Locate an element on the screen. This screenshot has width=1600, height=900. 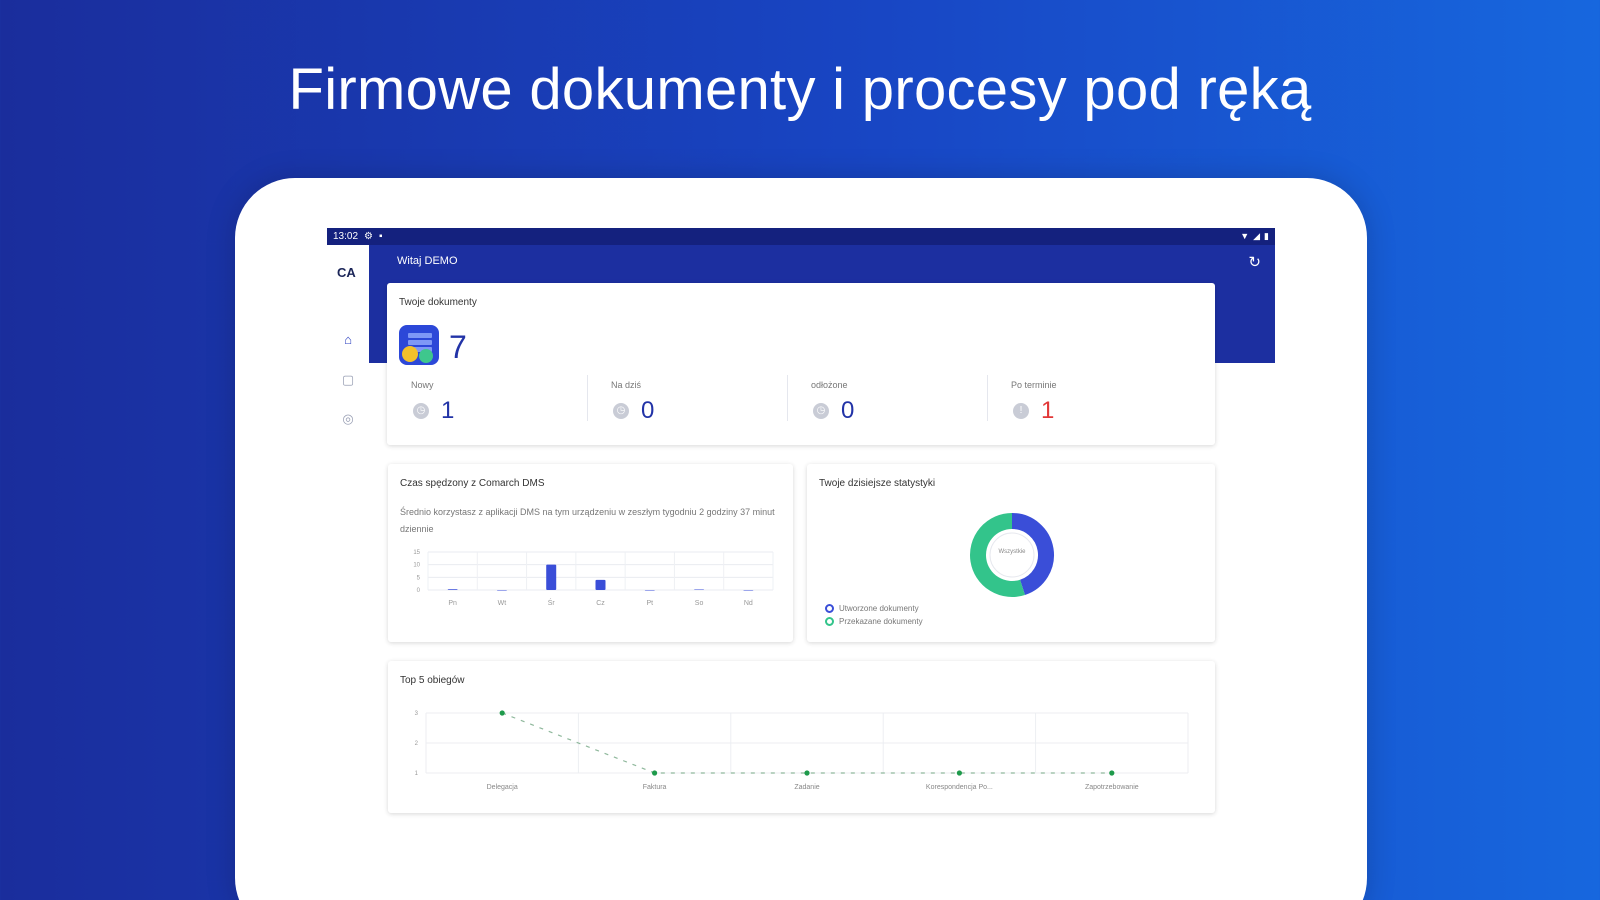
x-tick-label: Zapotrzebowanie is located at coordinates (1112, 787).